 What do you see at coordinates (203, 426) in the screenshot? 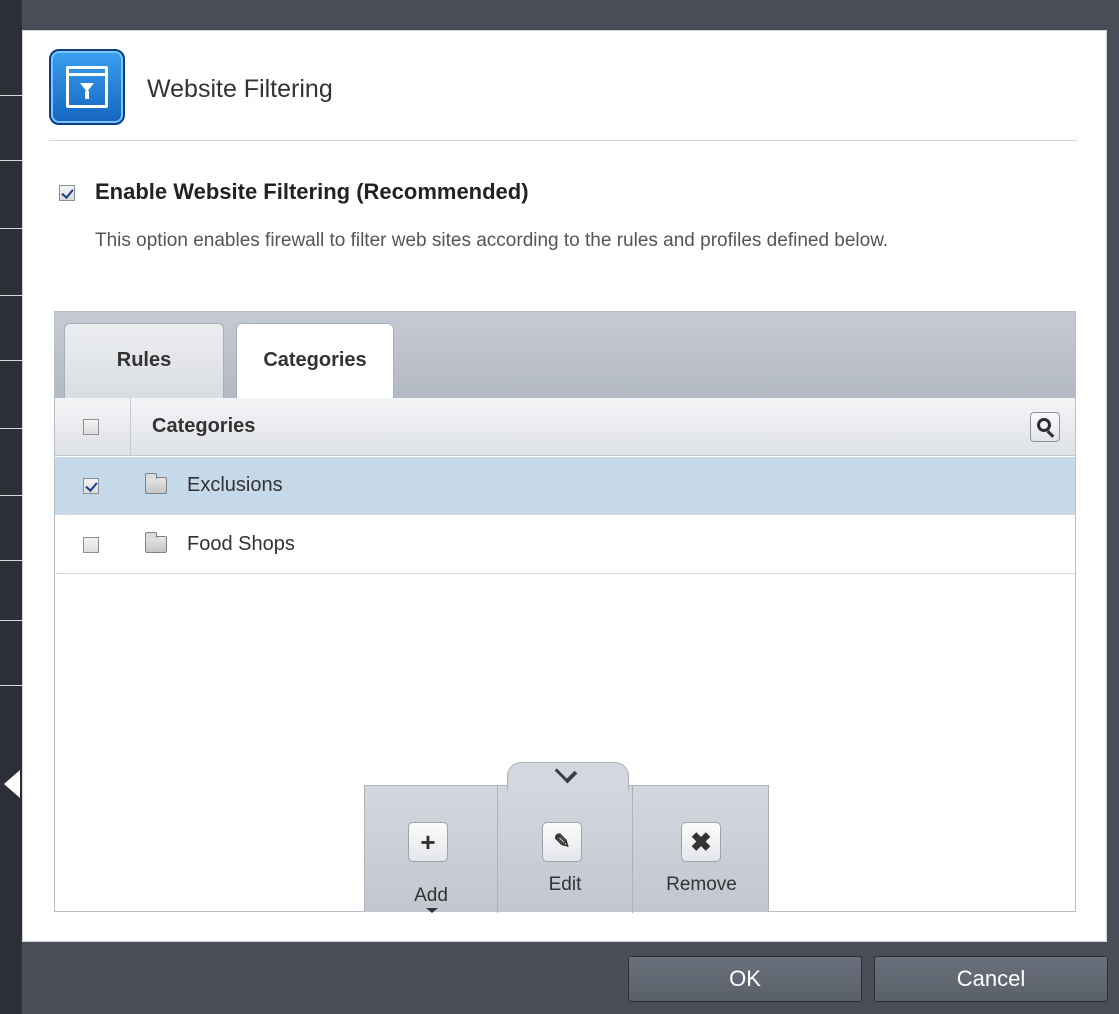
I see `column-header-categories: Categories` at bounding box center [203, 426].